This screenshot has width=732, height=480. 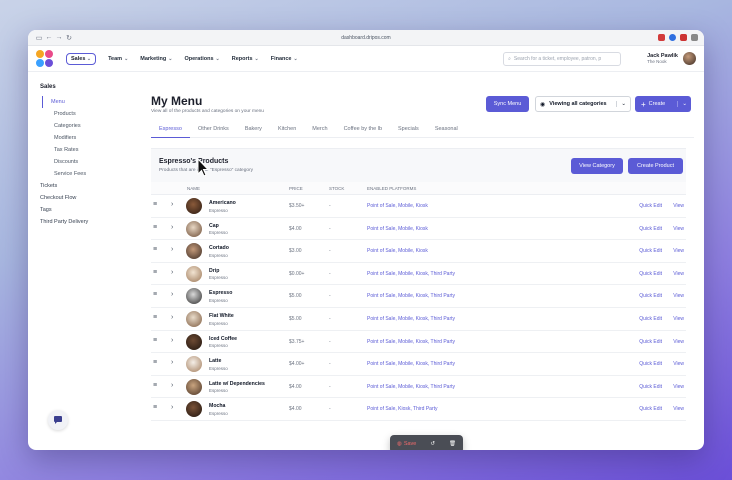 I want to click on product-platforms: Point of Sale, Kiosk, Third Party, so click(x=402, y=409).